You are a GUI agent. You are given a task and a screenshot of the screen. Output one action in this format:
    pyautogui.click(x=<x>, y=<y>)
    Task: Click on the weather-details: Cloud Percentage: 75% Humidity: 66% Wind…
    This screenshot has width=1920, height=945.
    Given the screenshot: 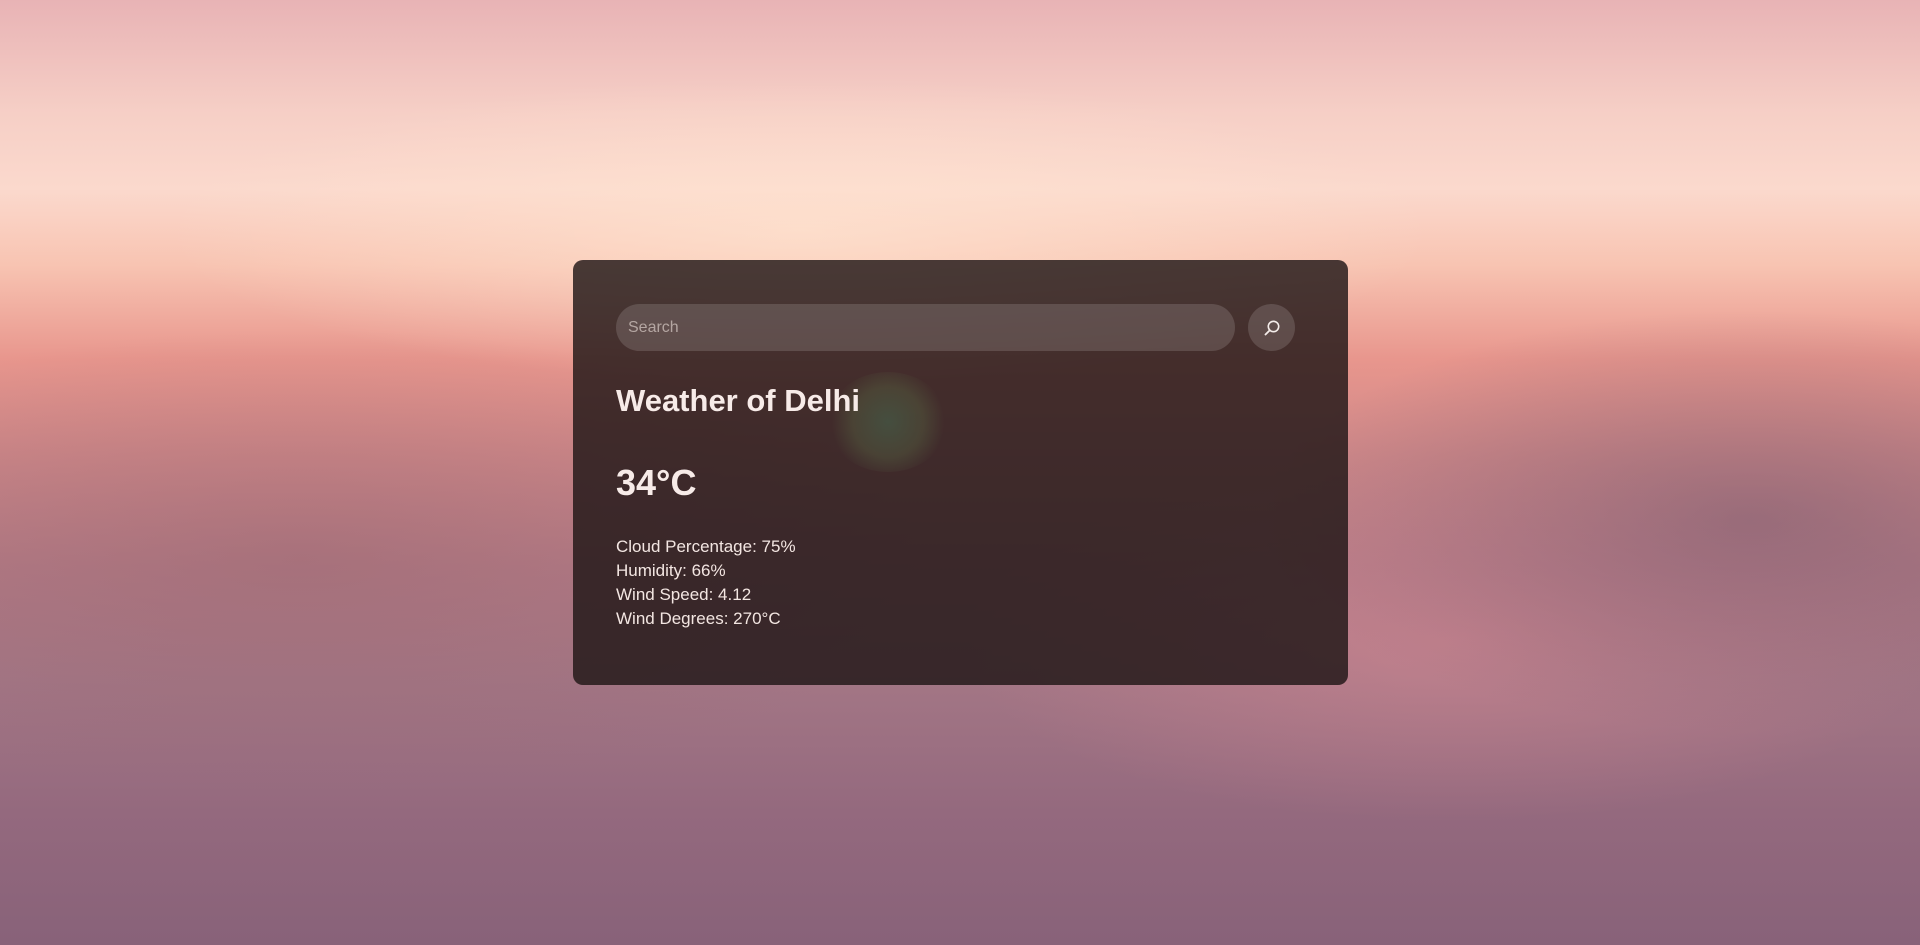 What is the action you would take?
    pyautogui.click(x=960, y=583)
    